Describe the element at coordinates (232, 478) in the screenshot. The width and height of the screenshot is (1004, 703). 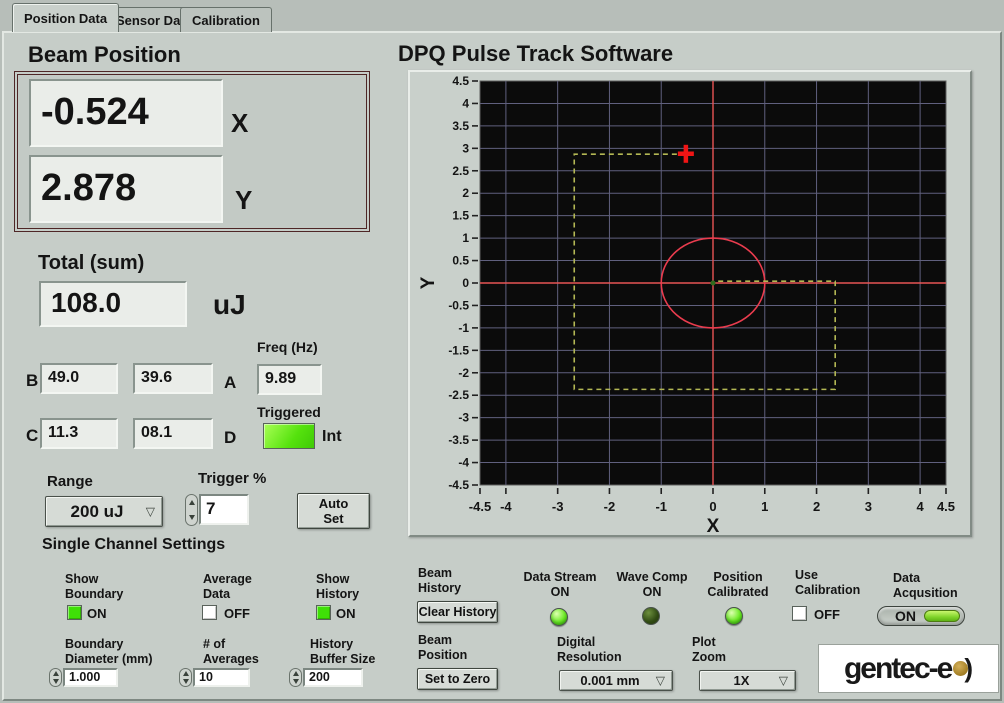
I see `trigger-percent-label: Trigger %` at that location.